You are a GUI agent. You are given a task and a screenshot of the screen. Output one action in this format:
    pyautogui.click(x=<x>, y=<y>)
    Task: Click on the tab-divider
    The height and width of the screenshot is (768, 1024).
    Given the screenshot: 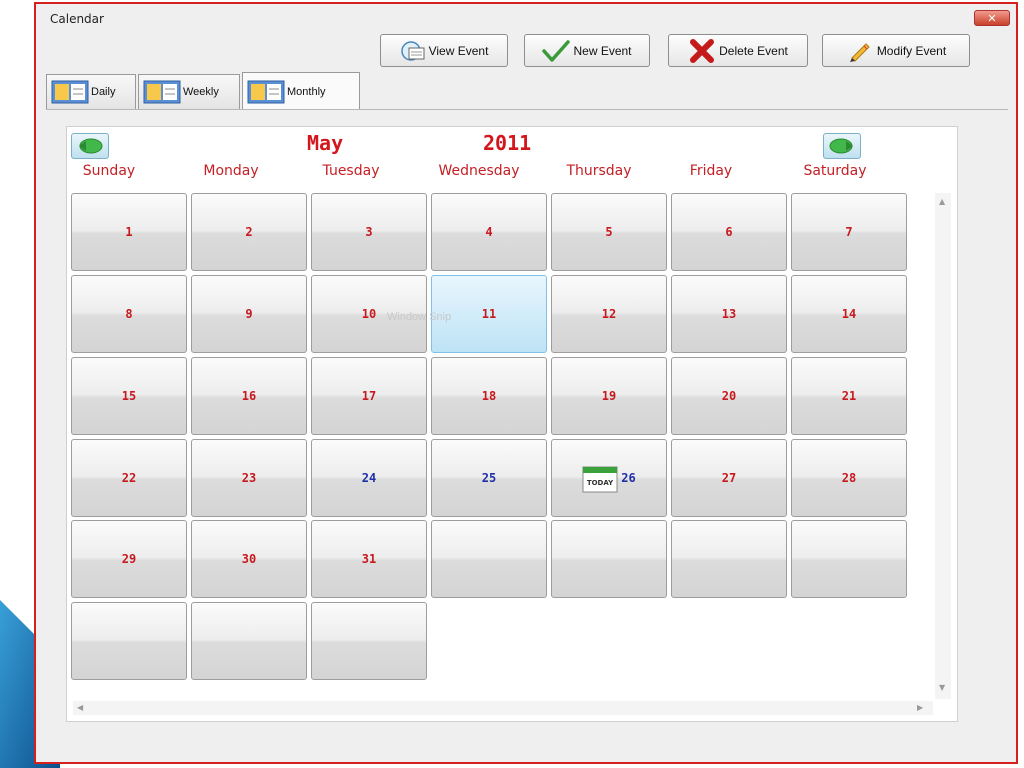 What is the action you would take?
    pyautogui.click(x=527, y=109)
    